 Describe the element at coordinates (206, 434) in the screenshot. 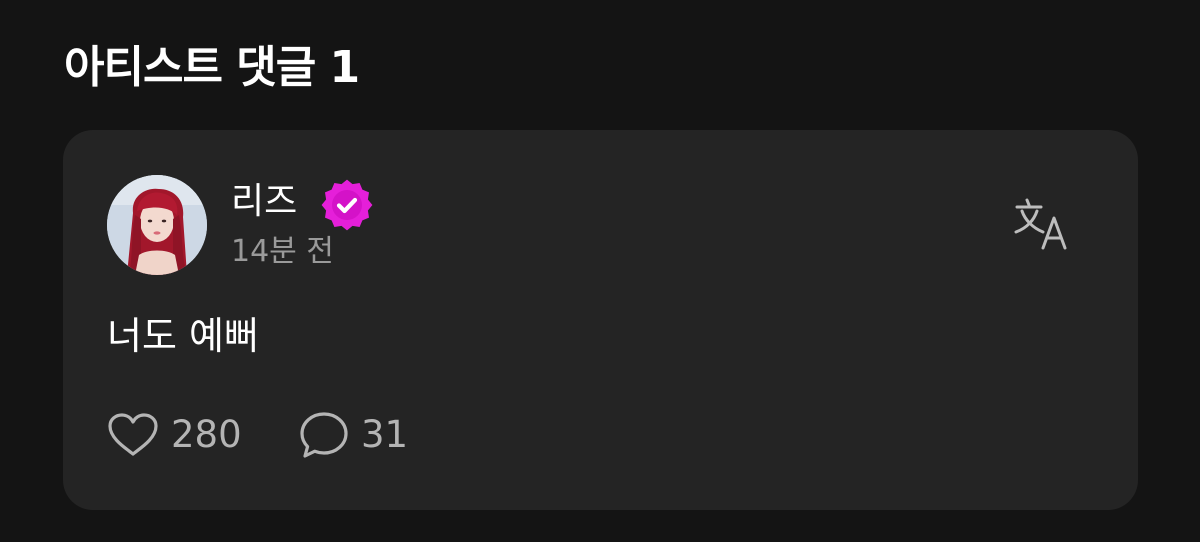

I see `like-count: 280` at that location.